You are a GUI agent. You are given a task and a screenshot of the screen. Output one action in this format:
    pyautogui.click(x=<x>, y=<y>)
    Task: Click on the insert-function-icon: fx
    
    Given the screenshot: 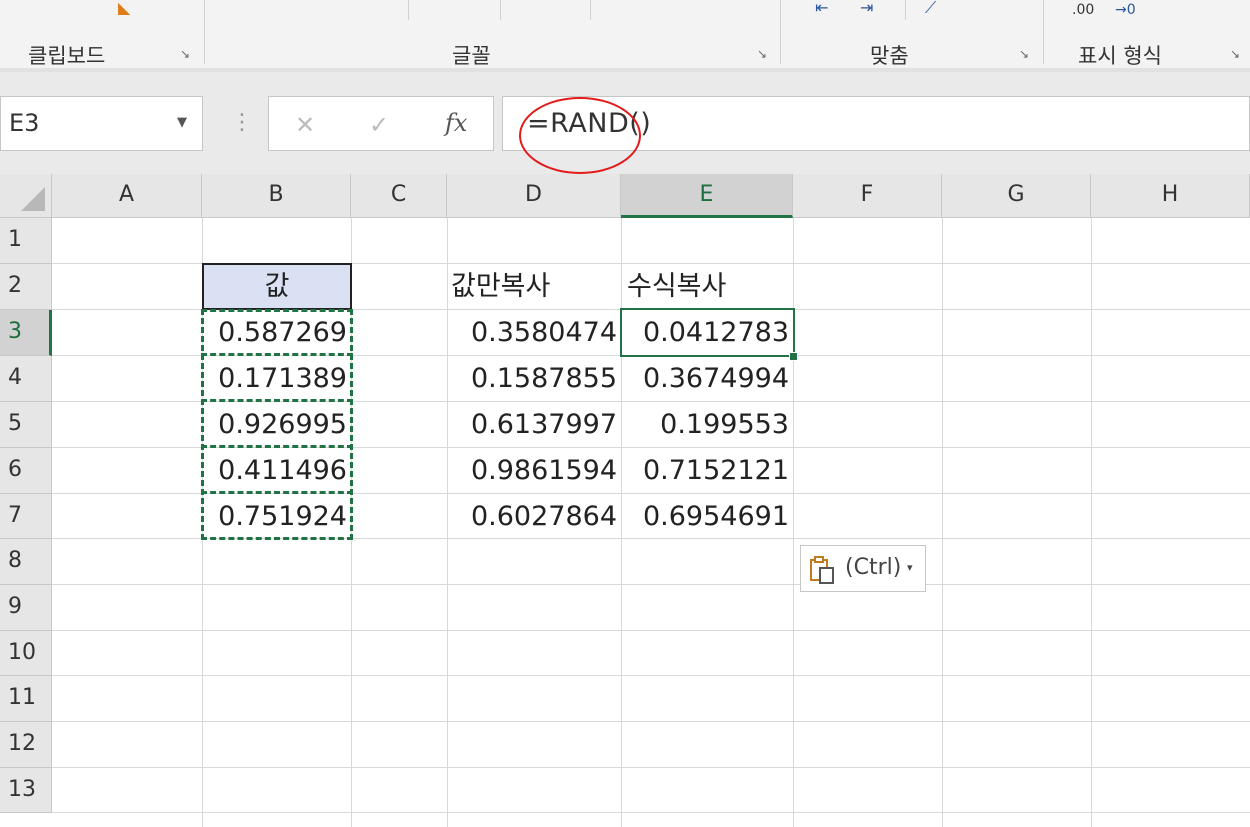 What is the action you would take?
    pyautogui.click(x=456, y=123)
    